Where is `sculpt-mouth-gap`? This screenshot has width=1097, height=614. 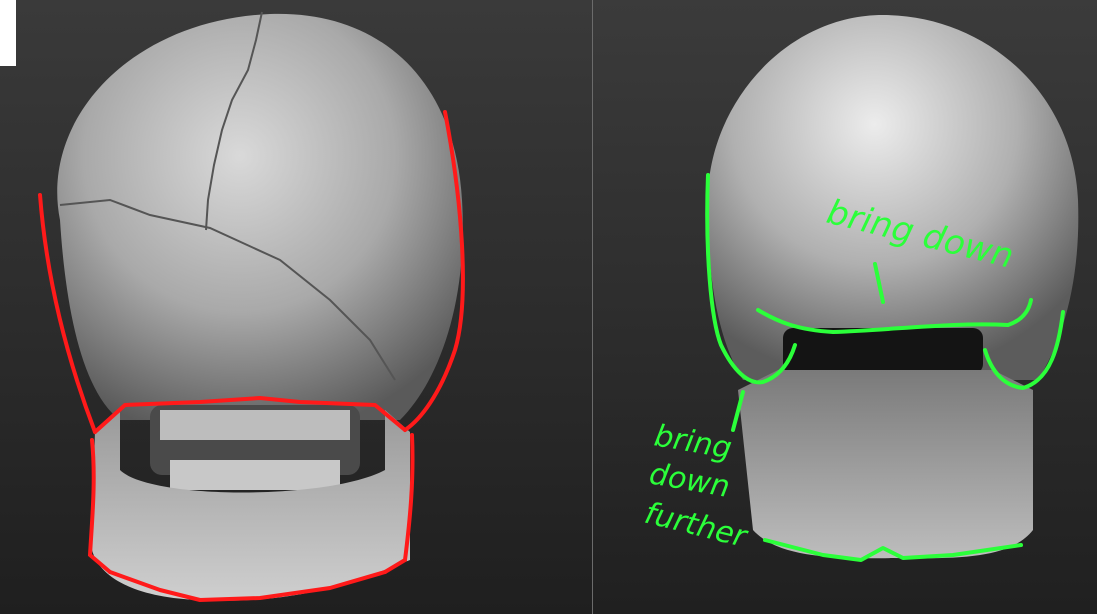 sculpt-mouth-gap is located at coordinates (883, 351).